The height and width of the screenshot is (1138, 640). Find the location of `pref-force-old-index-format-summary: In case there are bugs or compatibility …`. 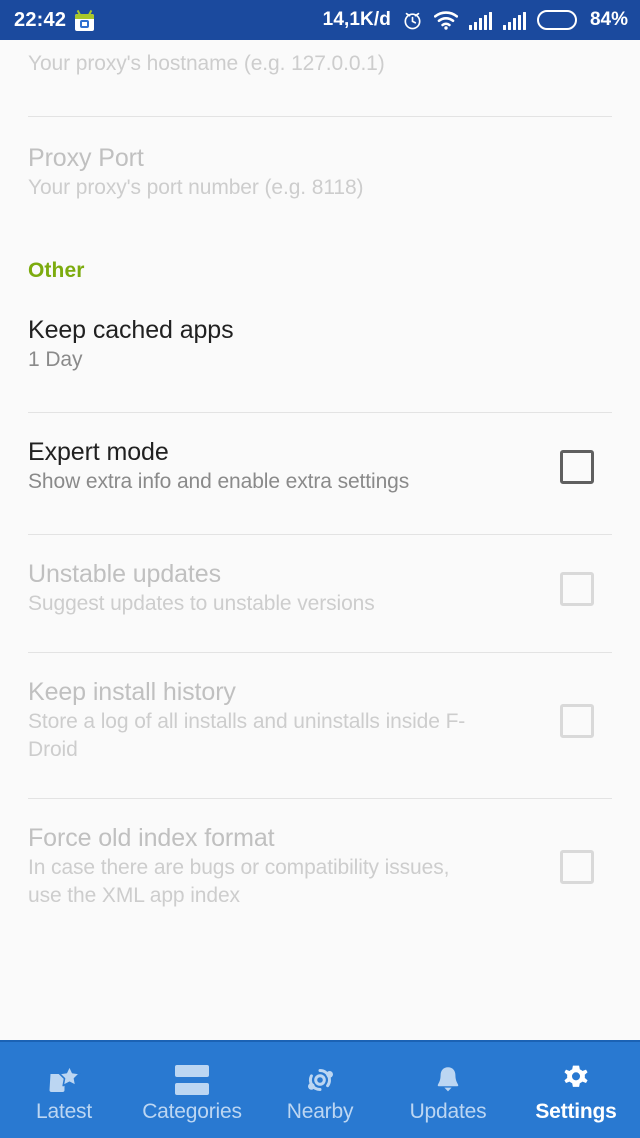

pref-force-old-index-format-summary: In case there are bugs or compatibility … is located at coordinates (239, 881).